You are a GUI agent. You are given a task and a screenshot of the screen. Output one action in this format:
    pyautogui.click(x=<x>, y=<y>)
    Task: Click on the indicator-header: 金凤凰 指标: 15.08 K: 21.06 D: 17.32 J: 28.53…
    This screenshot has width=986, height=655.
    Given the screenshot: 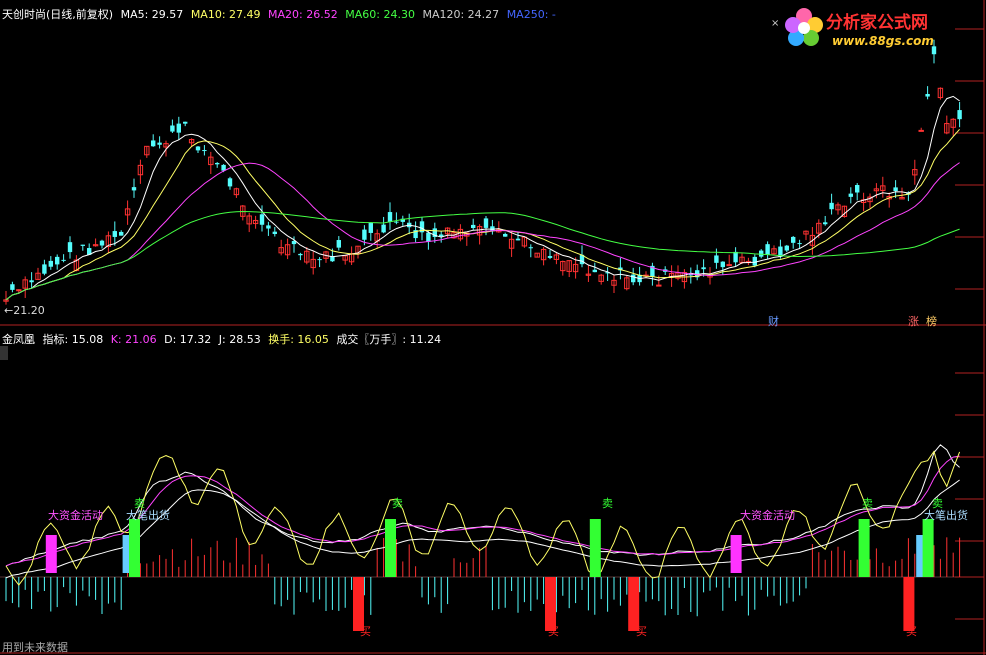 What is the action you would take?
    pyautogui.click(x=223, y=339)
    